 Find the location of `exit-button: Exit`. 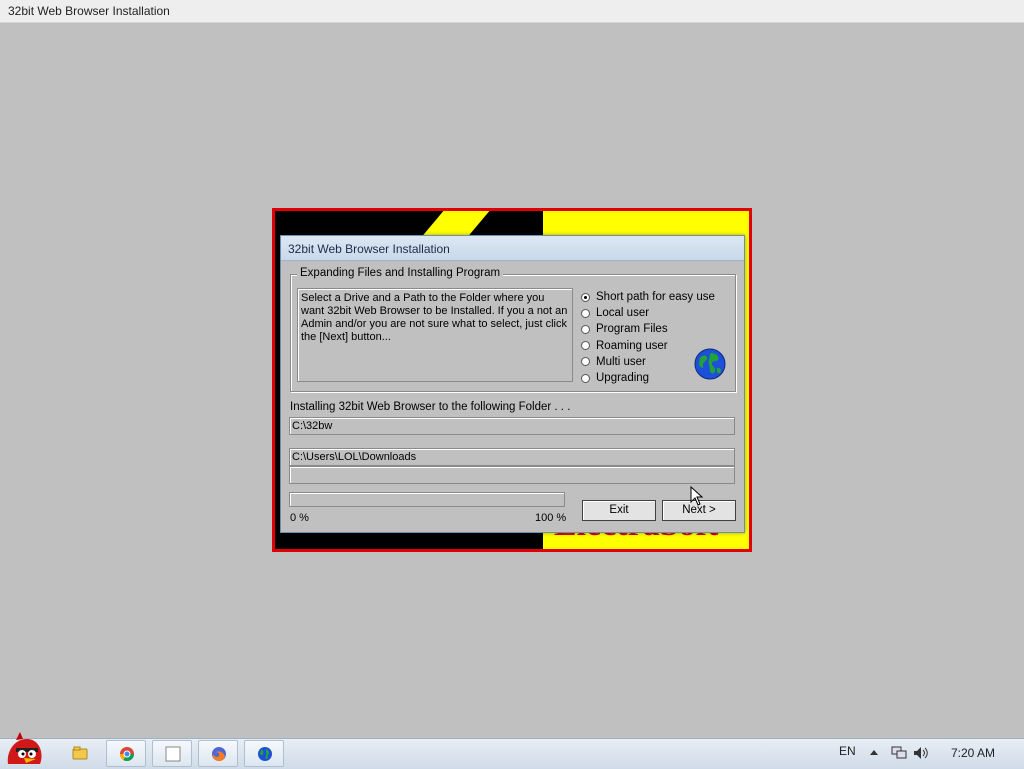

exit-button: Exit is located at coordinates (619, 510).